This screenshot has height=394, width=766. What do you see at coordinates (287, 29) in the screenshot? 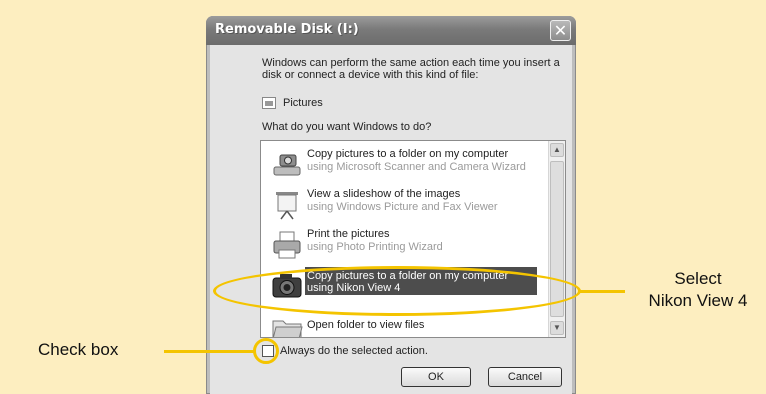
I see `dialog-title: Removable Disk (I:)` at bounding box center [287, 29].